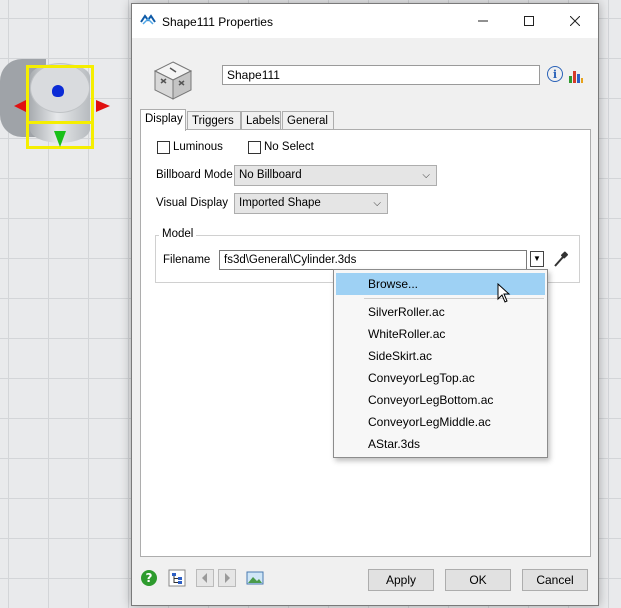 The image size is (621, 608). What do you see at coordinates (537, 259) in the screenshot?
I see `filename-dropdown-button: ▼` at bounding box center [537, 259].